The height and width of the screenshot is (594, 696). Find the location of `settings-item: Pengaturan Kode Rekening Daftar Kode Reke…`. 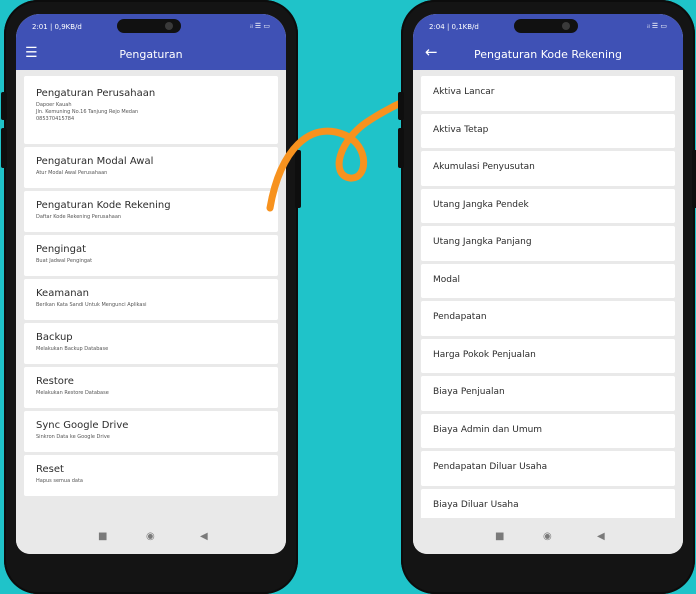

settings-item: Pengaturan Kode Rekening Daftar Kode Reke… is located at coordinates (151, 211).